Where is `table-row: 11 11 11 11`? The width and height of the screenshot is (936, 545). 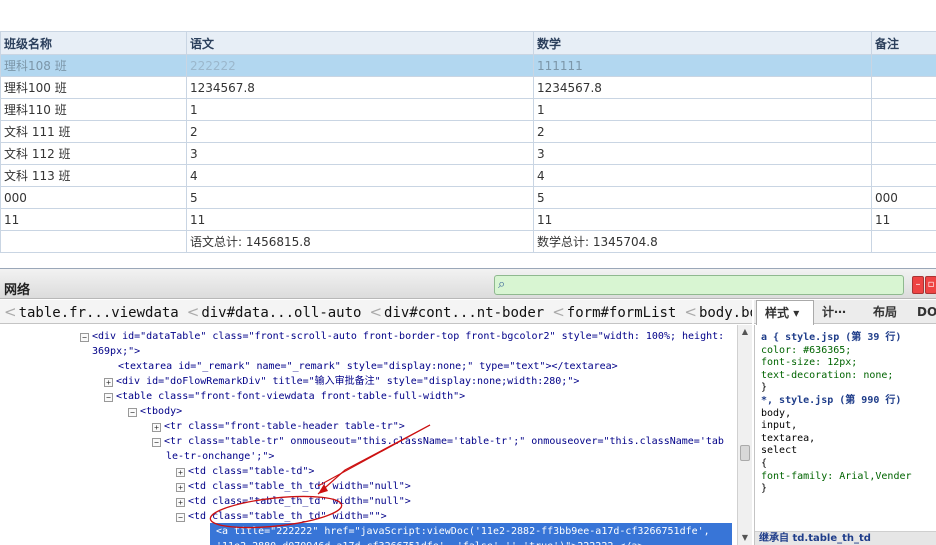 table-row: 11 11 11 11 is located at coordinates (468, 219).